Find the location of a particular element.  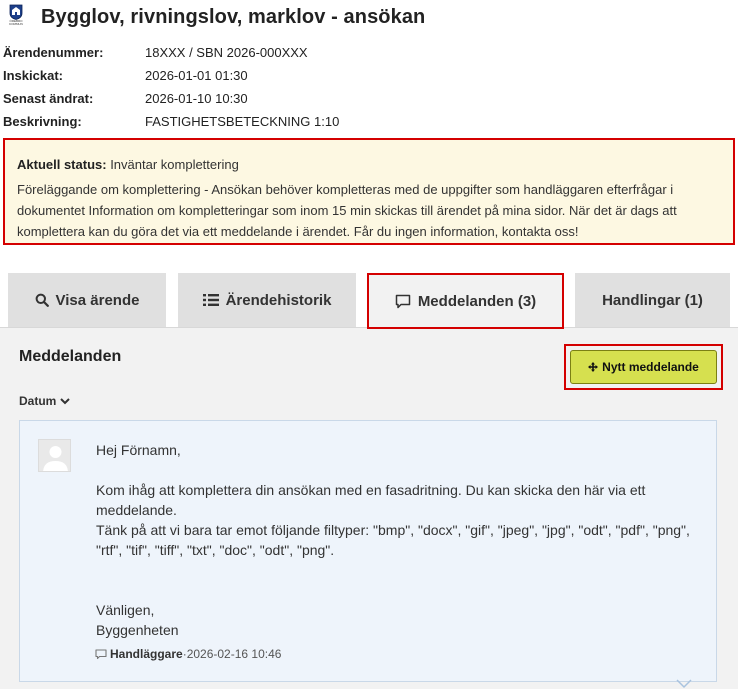

message-footer: Handläggare · 2026-02-16 10:46 is located at coordinates (188, 654).